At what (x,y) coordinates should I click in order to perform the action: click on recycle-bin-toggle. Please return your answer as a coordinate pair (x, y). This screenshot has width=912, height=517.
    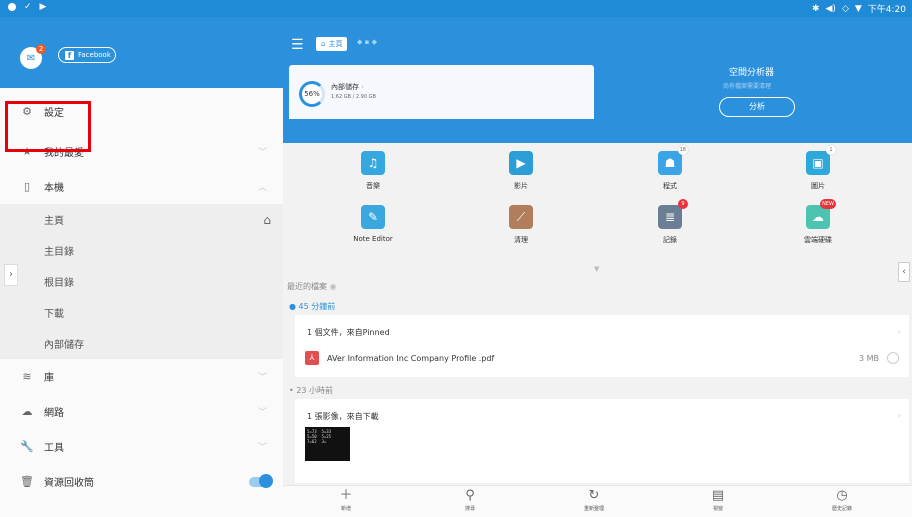
    Looking at the image, I should click on (261, 480).